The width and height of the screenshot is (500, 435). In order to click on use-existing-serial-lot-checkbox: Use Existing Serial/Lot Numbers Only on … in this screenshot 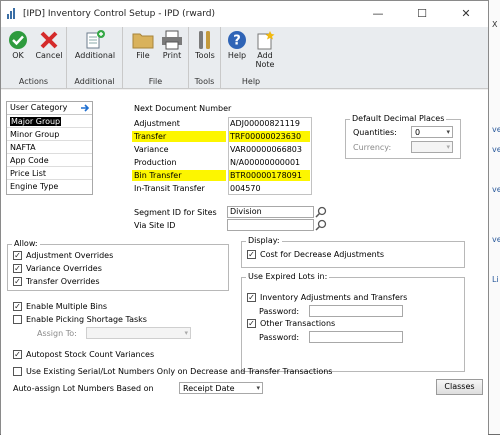, I will do `click(172, 371)`.